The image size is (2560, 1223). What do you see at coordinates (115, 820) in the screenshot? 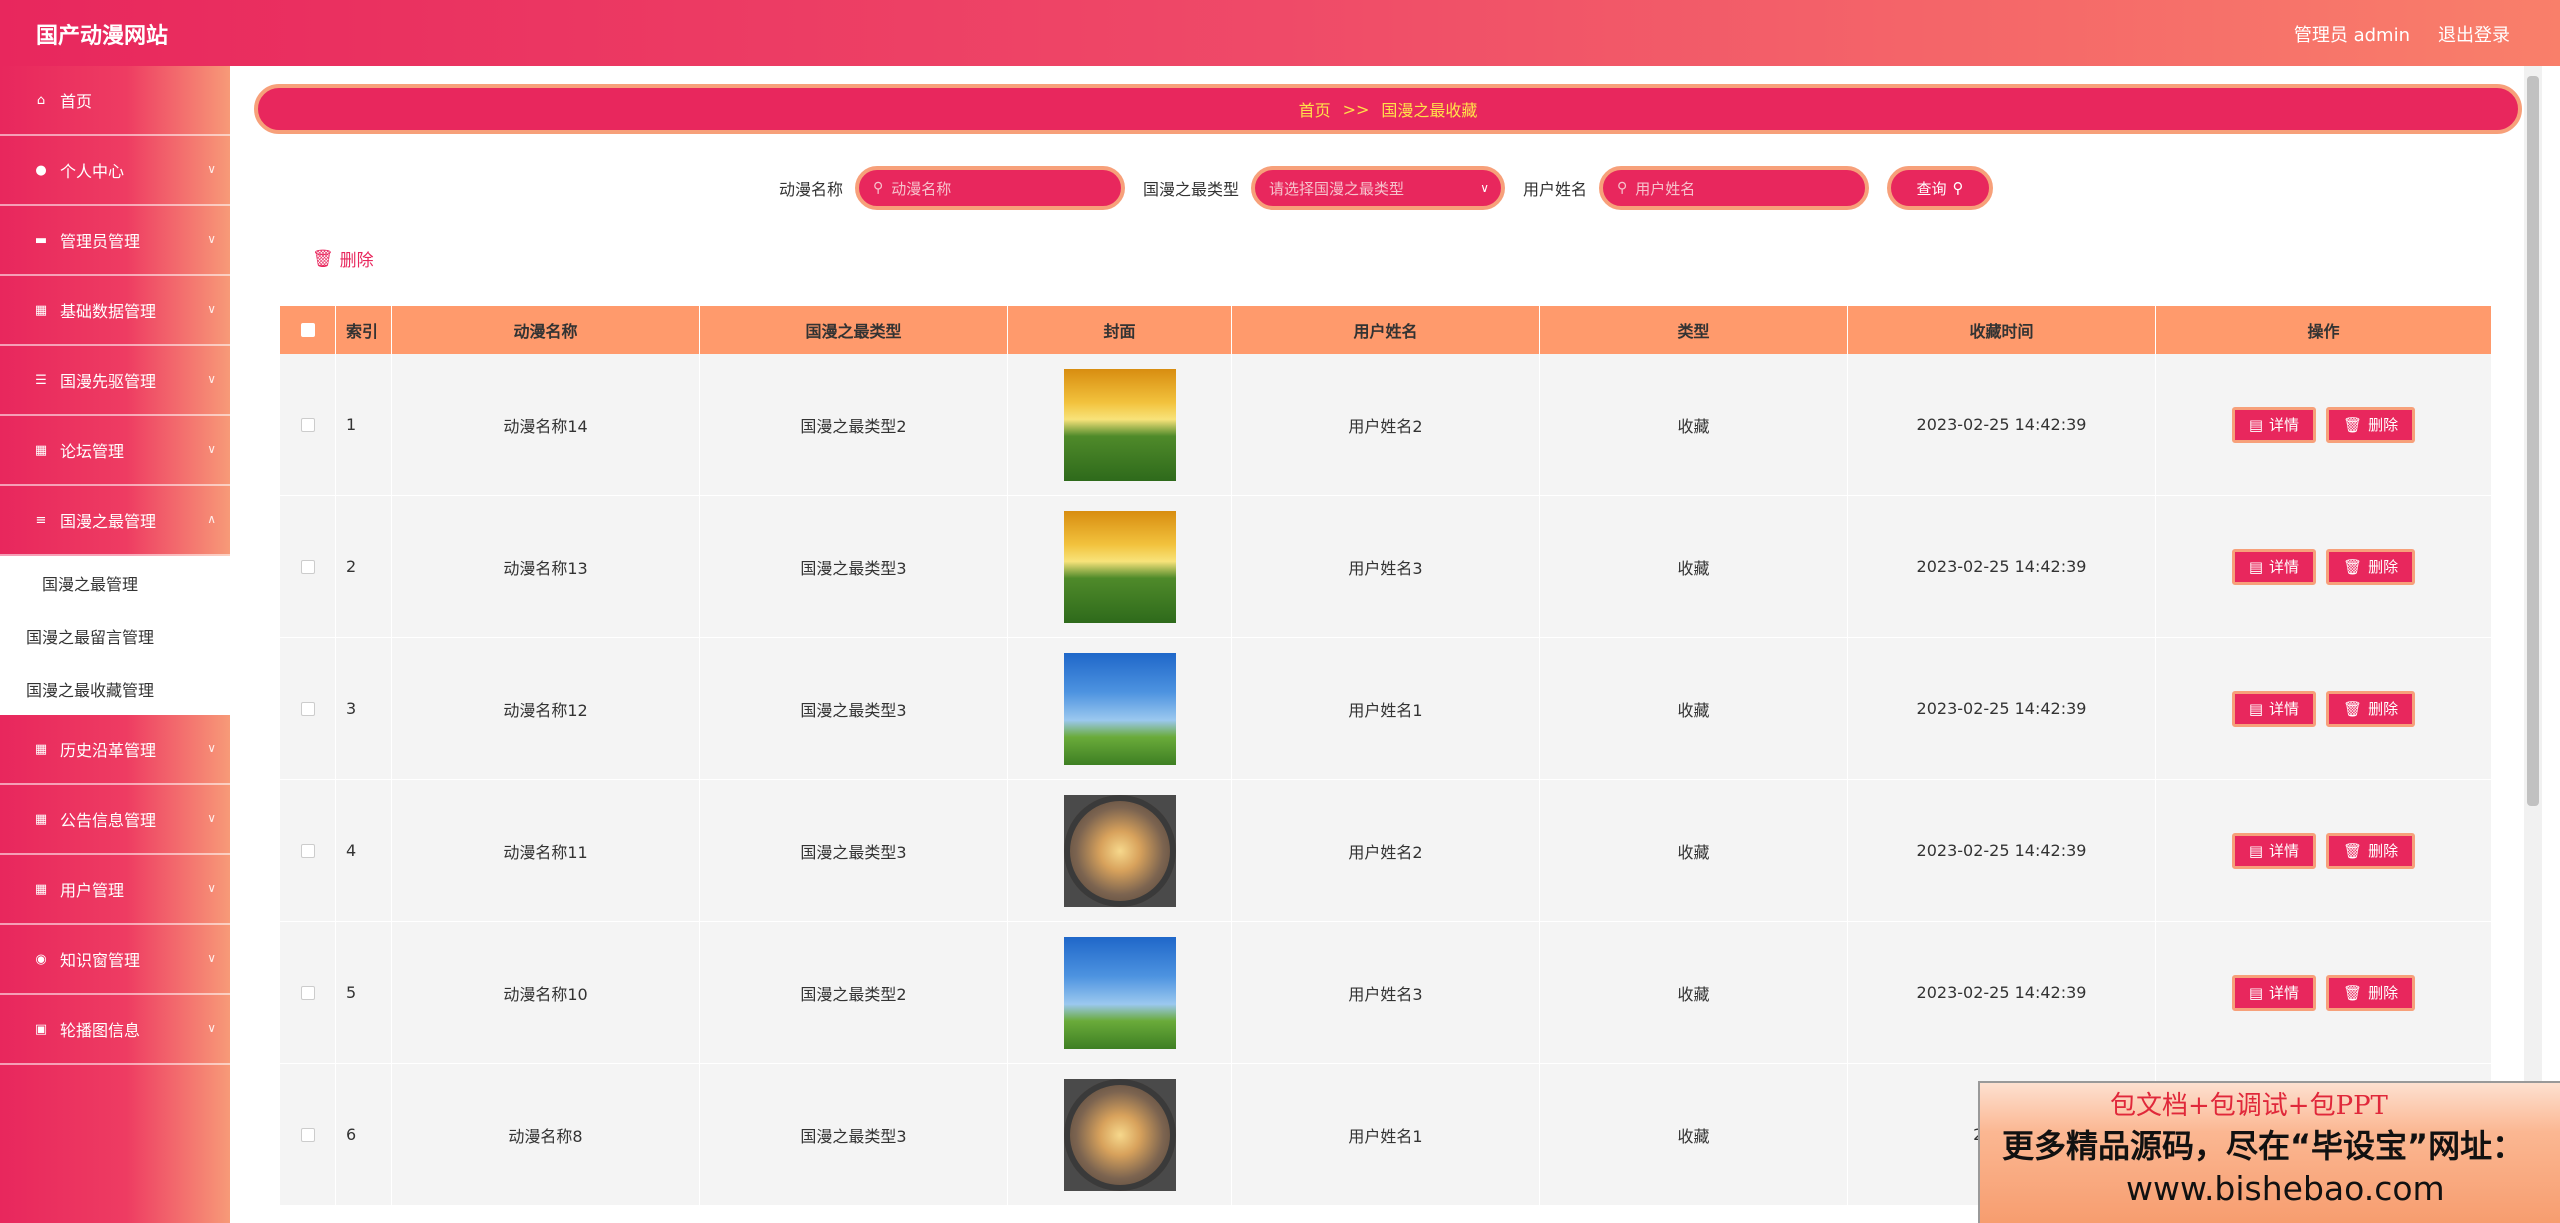
I see `sidebar-item-notice: ▦ 公告信息管理 ∨` at bounding box center [115, 820].